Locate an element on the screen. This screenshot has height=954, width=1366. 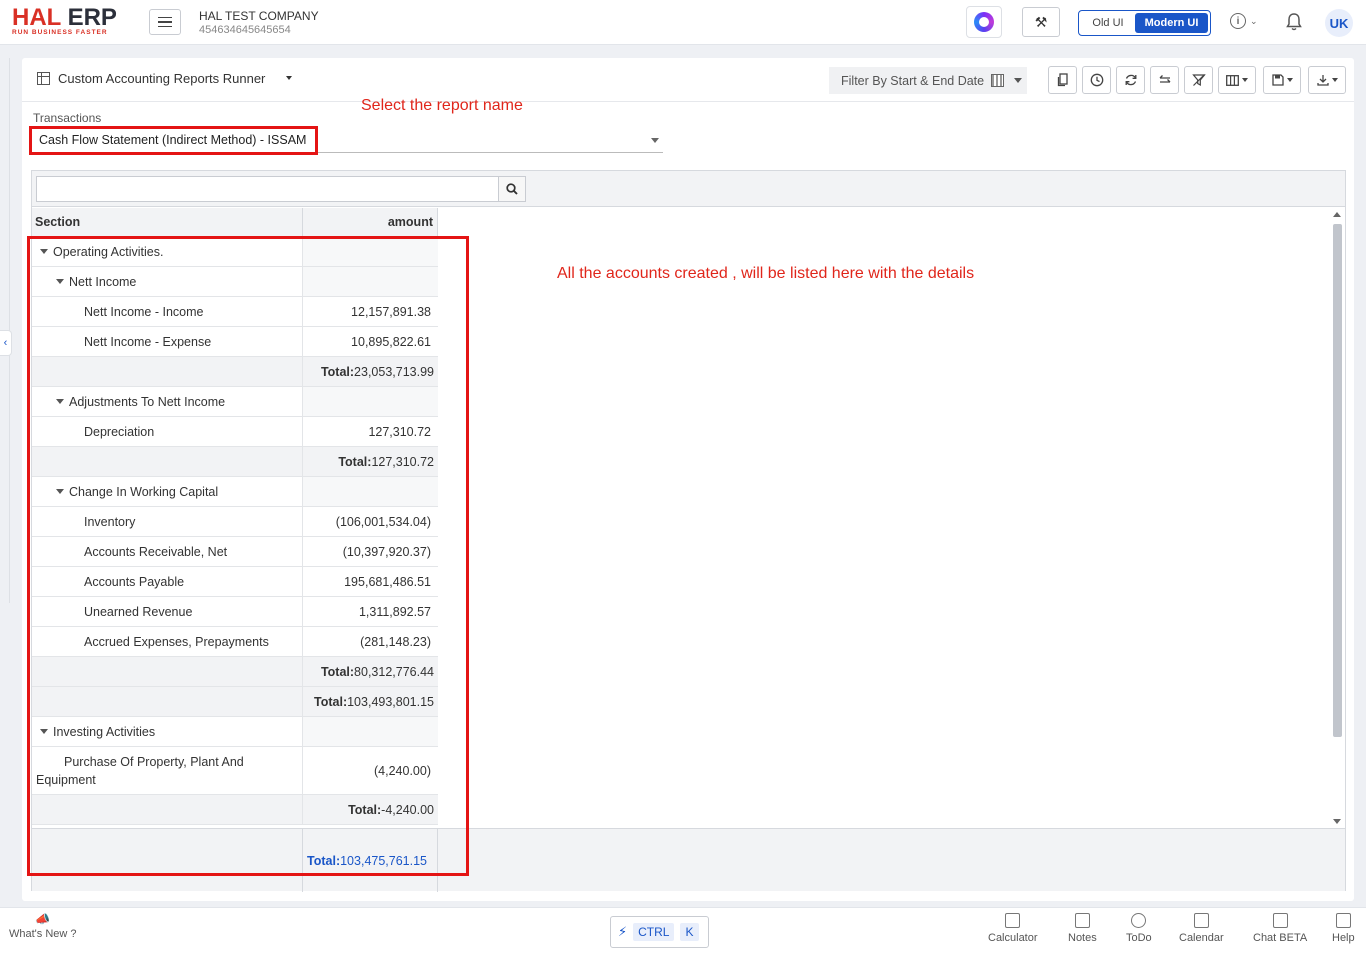
sidebar-expand-button: ‹ is located at coordinates (6, 343).